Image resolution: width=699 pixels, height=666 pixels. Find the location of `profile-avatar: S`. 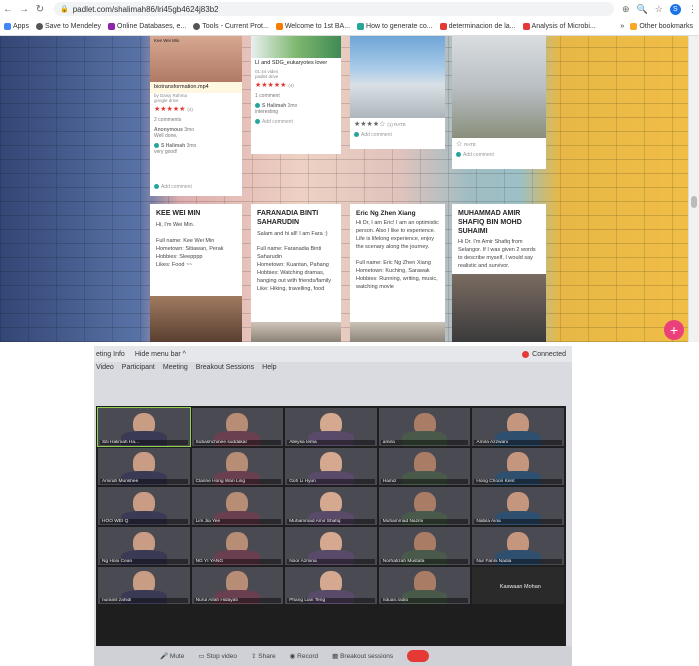

profile-avatar: S is located at coordinates (675, 9).